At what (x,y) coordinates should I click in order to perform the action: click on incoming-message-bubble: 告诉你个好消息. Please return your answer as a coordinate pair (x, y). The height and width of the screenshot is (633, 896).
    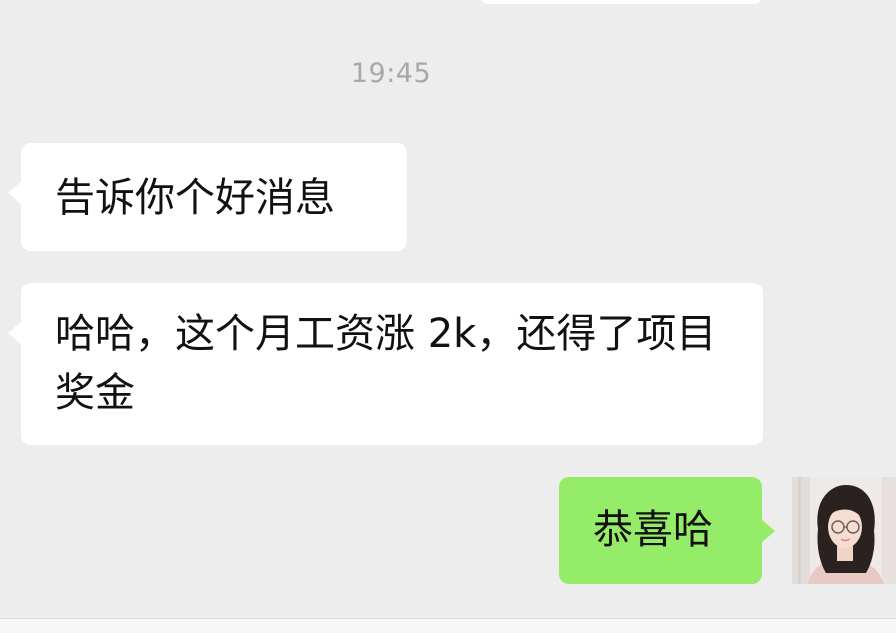
    Looking at the image, I should click on (207, 197).